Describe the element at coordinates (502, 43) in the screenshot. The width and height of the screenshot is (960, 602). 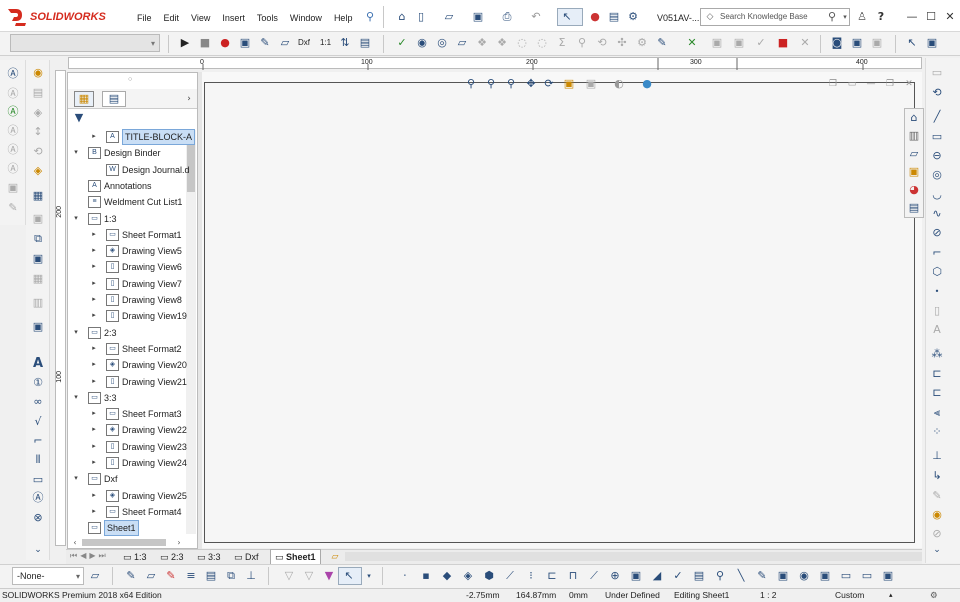
I see `tool-e-icon: ❖` at that location.